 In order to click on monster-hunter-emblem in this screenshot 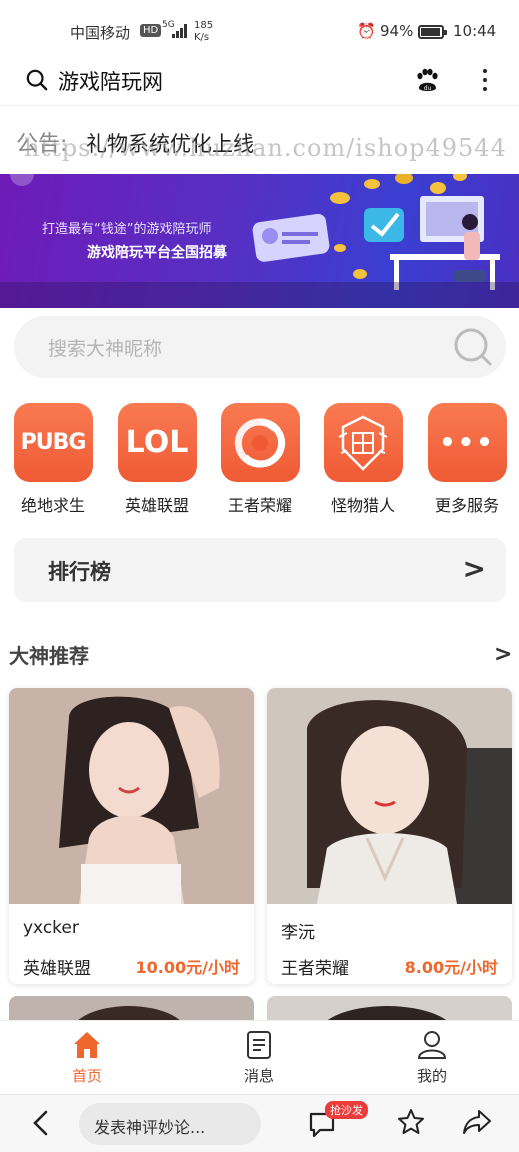, I will do `click(363, 443)`.